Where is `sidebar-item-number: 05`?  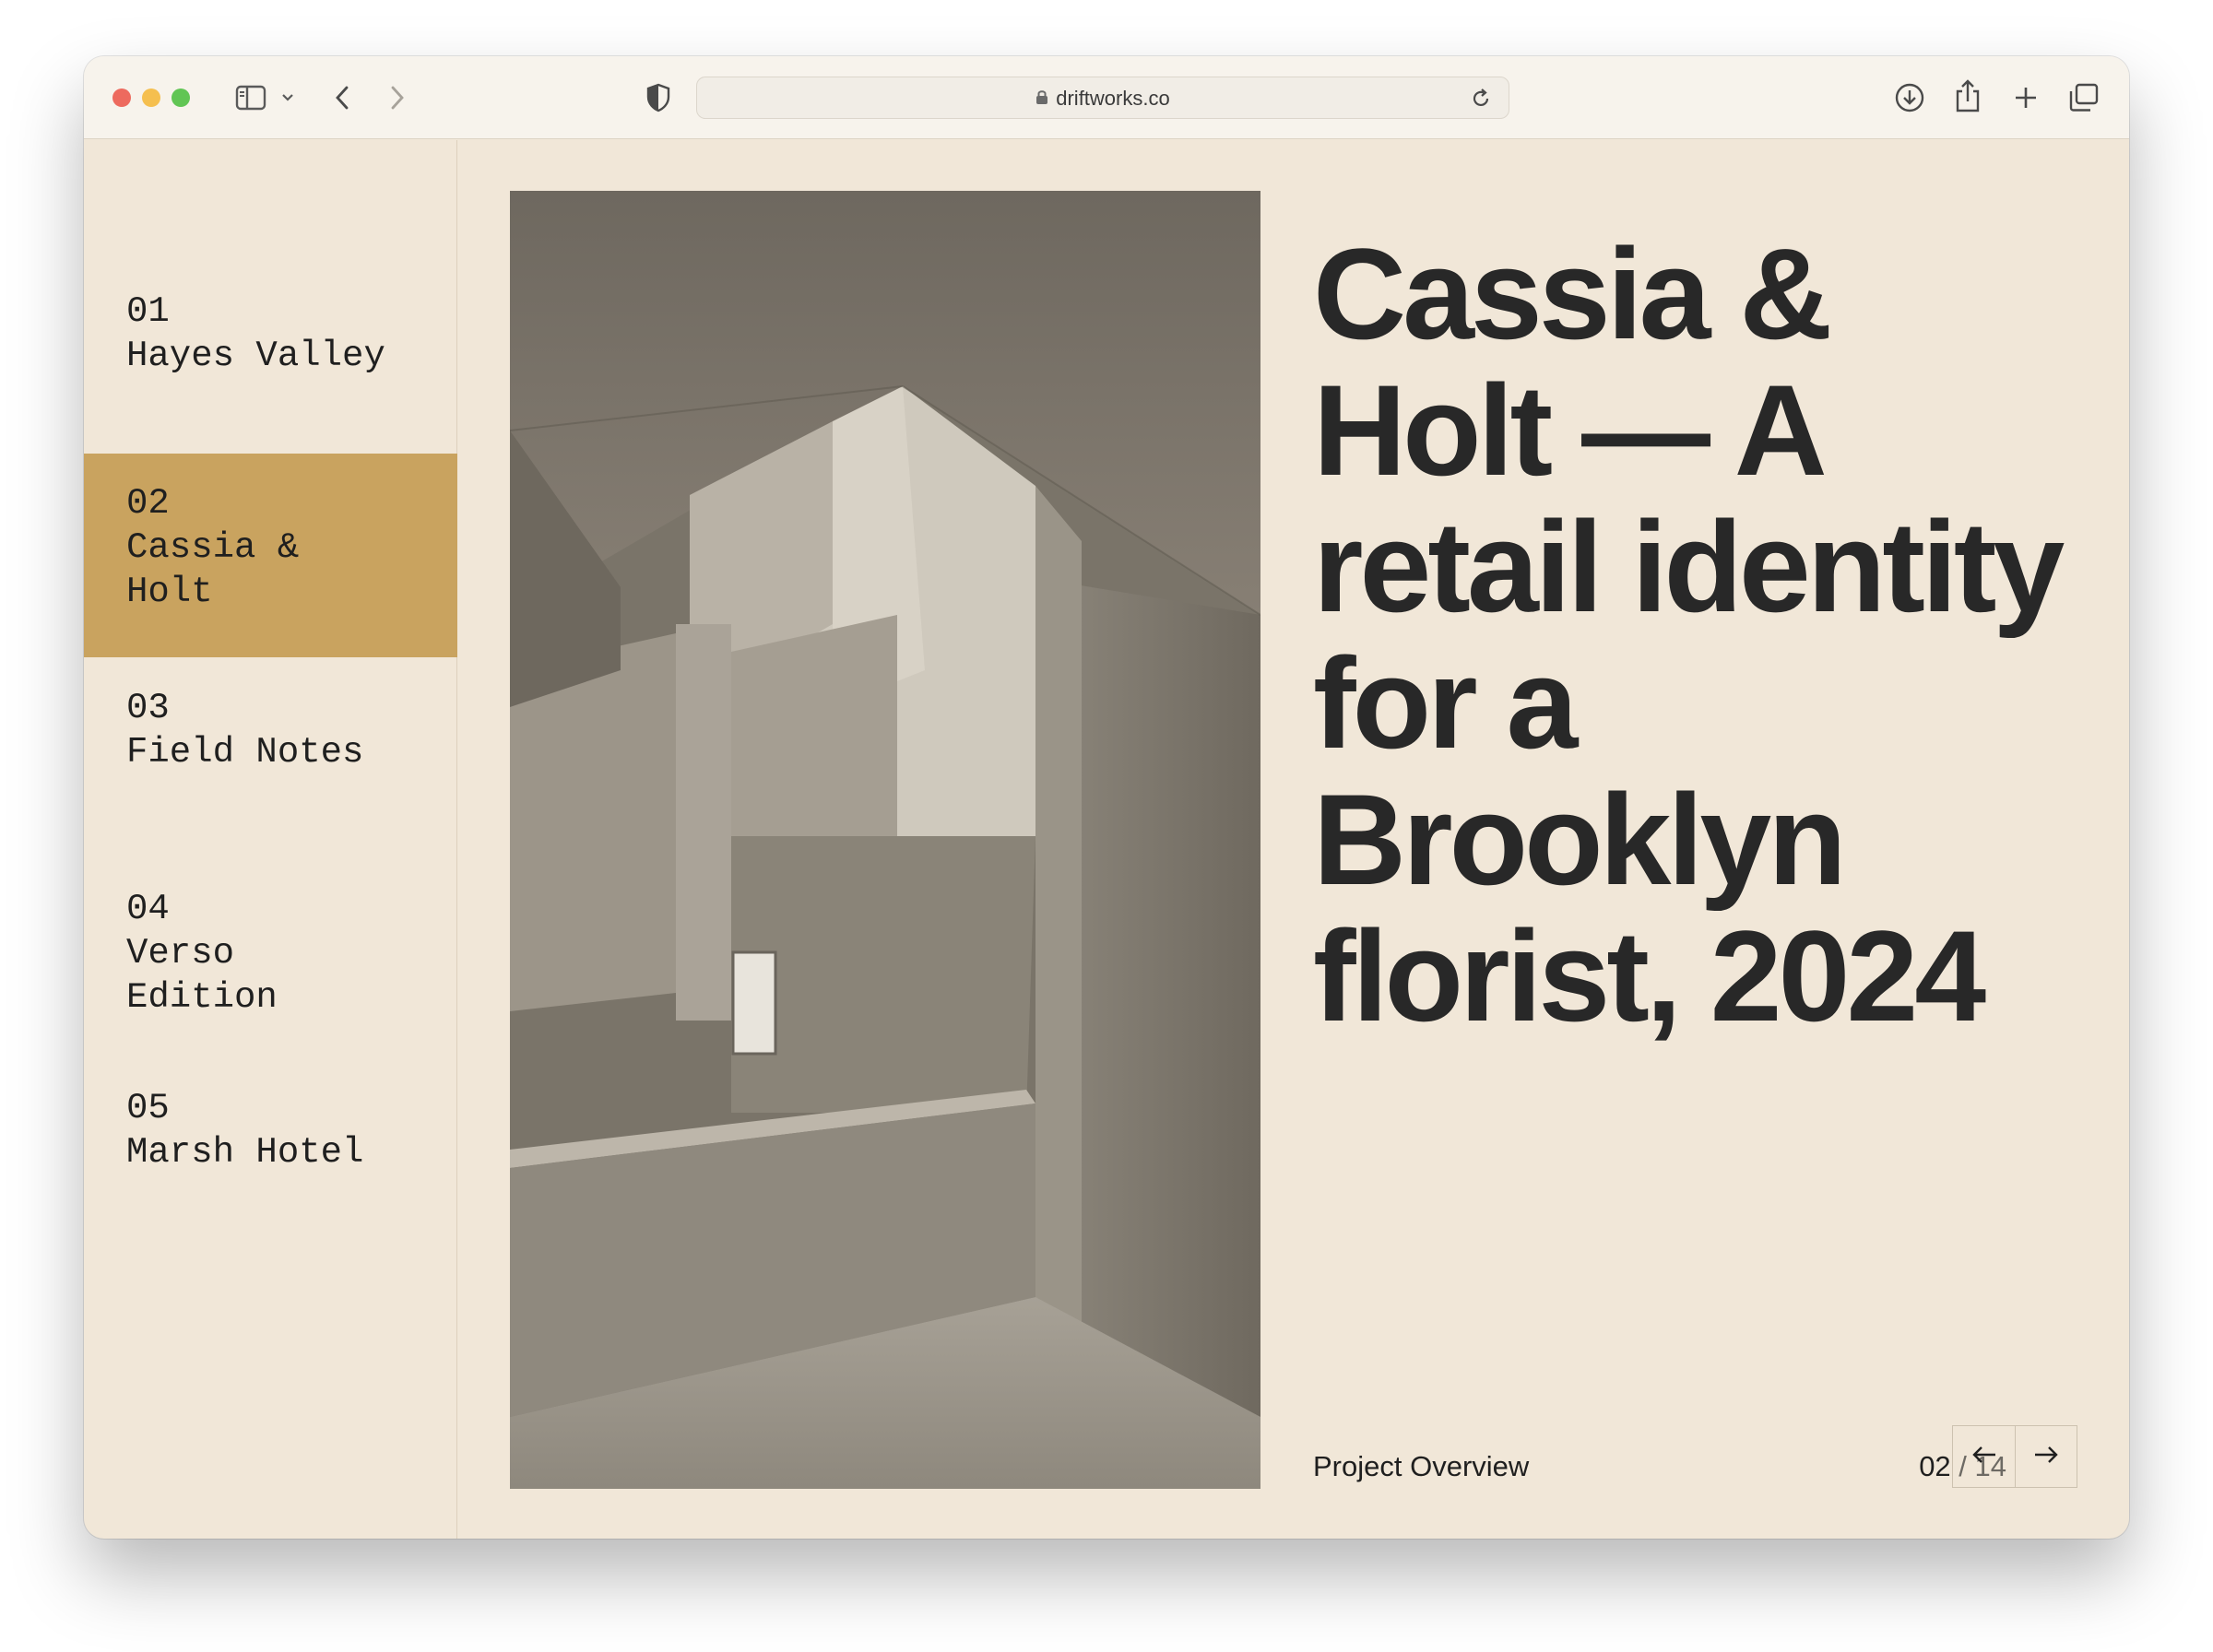 sidebar-item-number: 05 is located at coordinates (148, 1108).